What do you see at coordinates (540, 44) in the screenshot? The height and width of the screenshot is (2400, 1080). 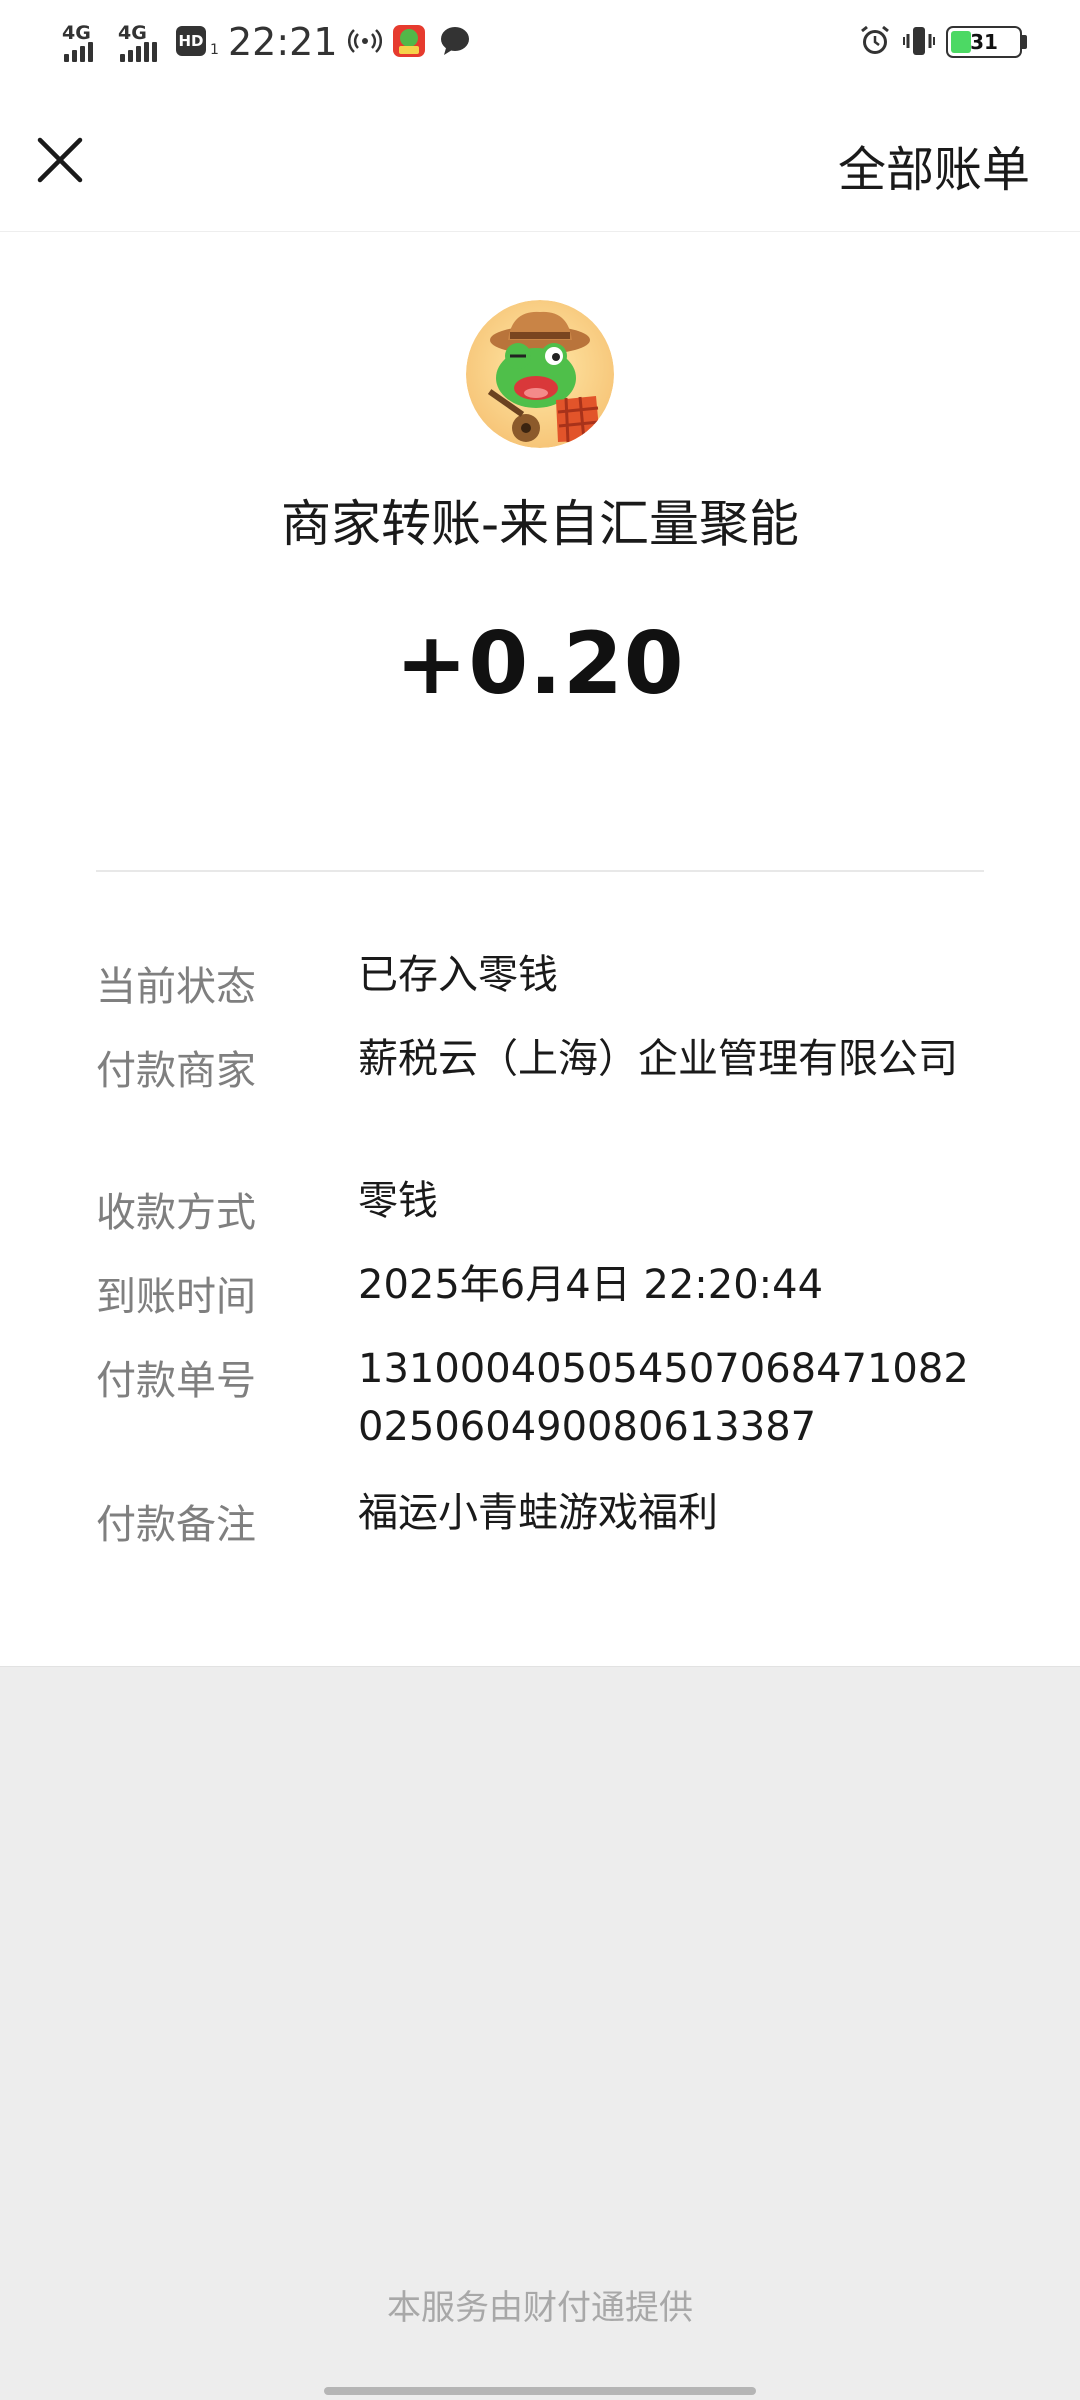 I see `status-bar: 4G 4G HD 1 22:21 31` at bounding box center [540, 44].